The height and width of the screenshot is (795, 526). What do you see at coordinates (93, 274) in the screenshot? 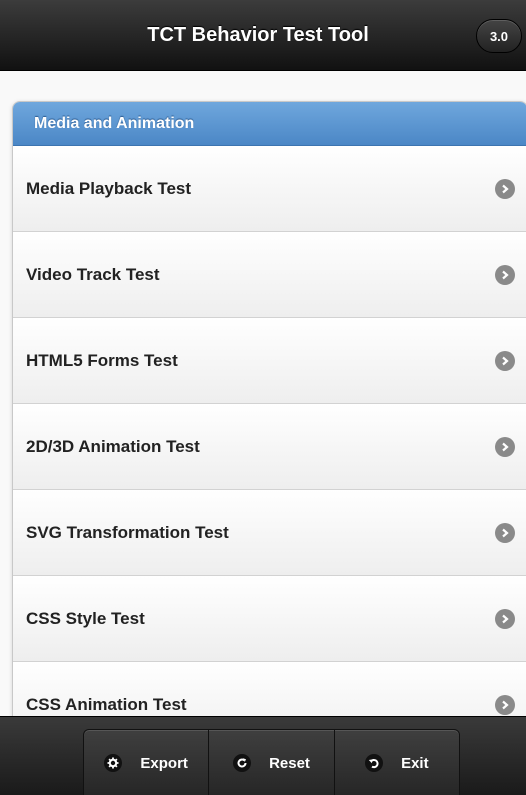
I see `list-item-label: Video Track Test` at bounding box center [93, 274].